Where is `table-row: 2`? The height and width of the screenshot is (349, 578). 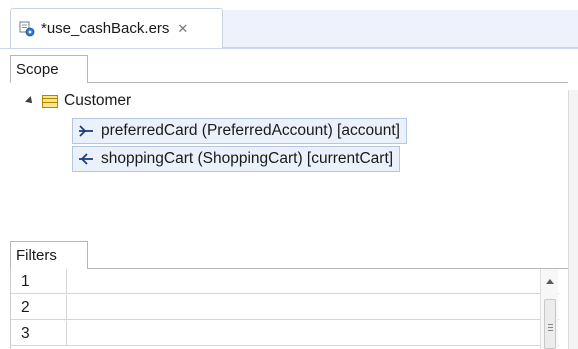
table-row: 2 is located at coordinates (285, 307).